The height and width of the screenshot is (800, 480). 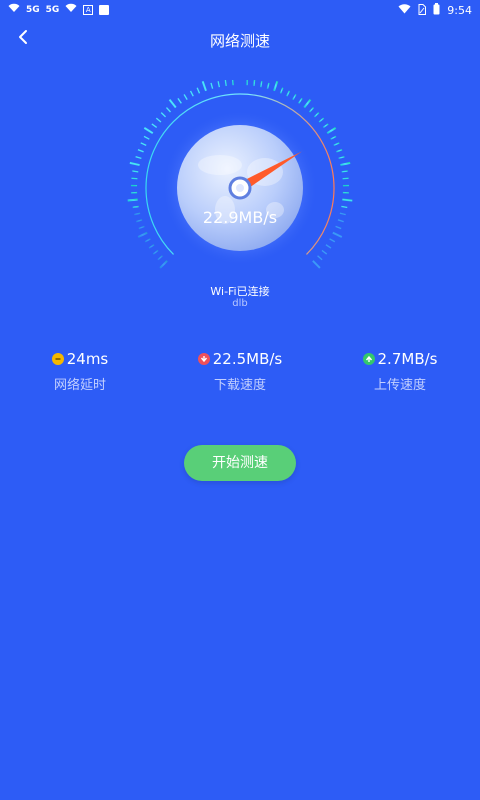 I want to click on arrow-down-icon, so click(x=203, y=359).